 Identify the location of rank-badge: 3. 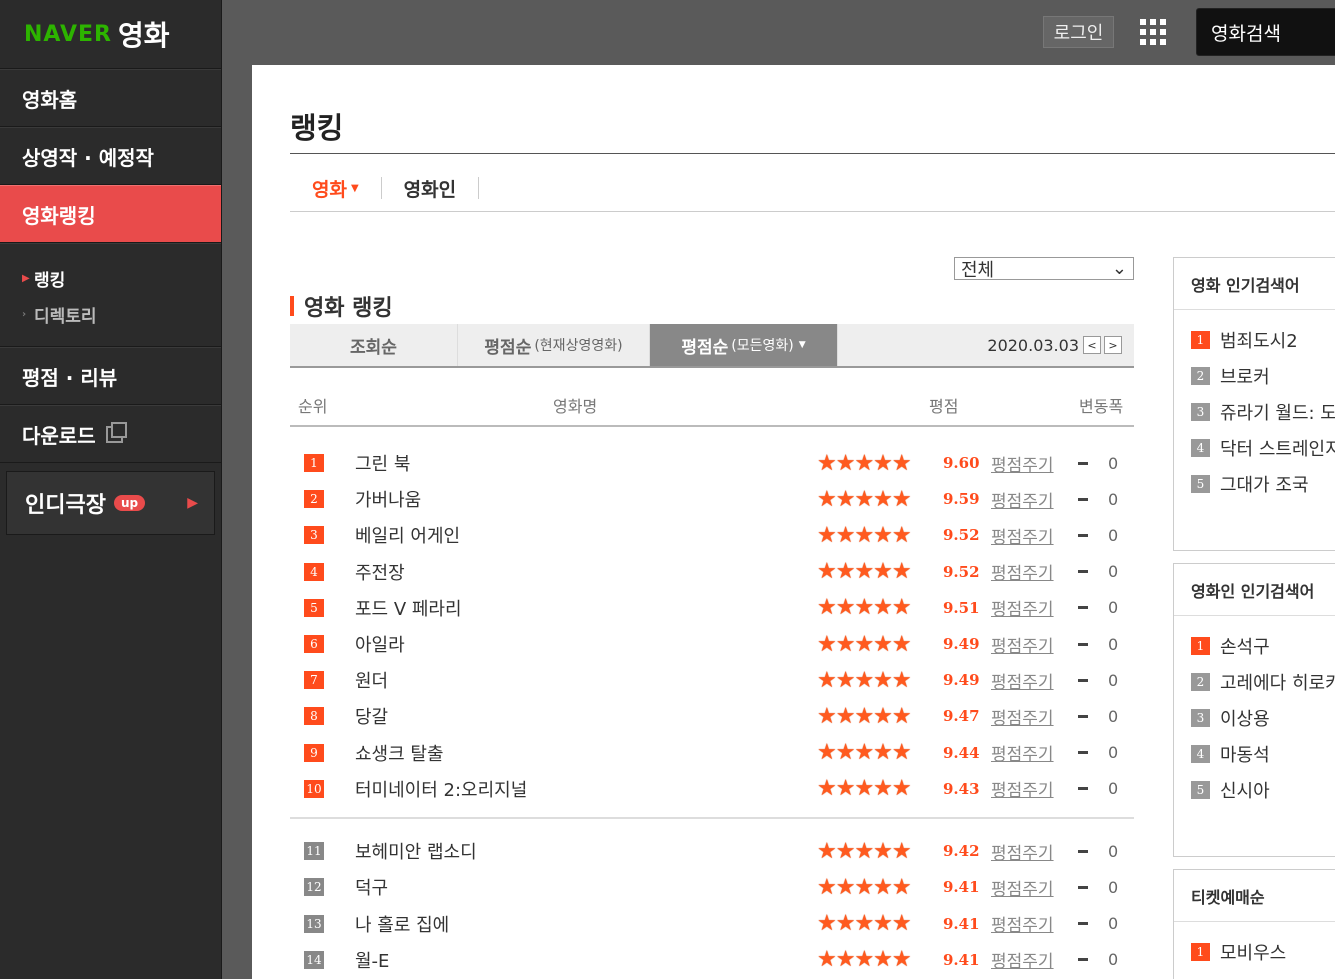
(1200, 412).